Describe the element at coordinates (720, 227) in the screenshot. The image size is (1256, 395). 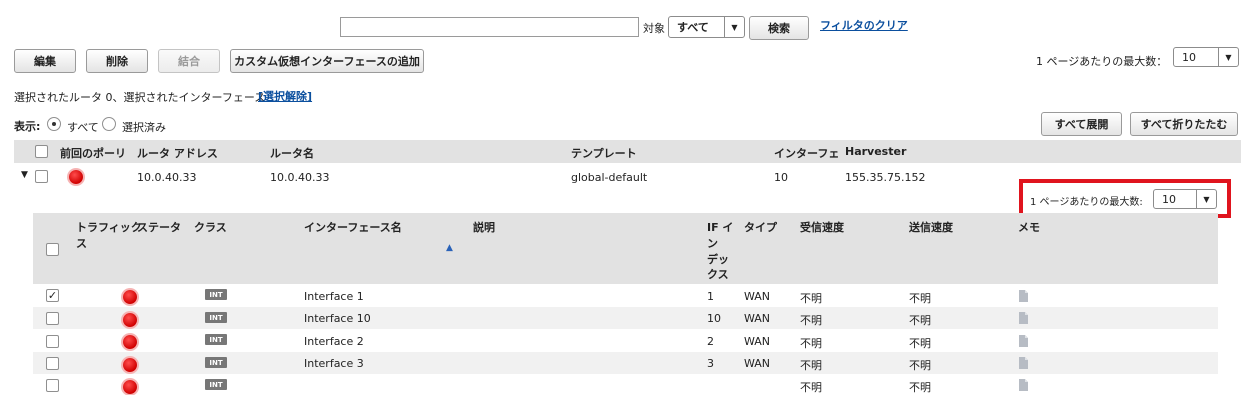
I see `col-ifindex-line1: IF イ` at that location.